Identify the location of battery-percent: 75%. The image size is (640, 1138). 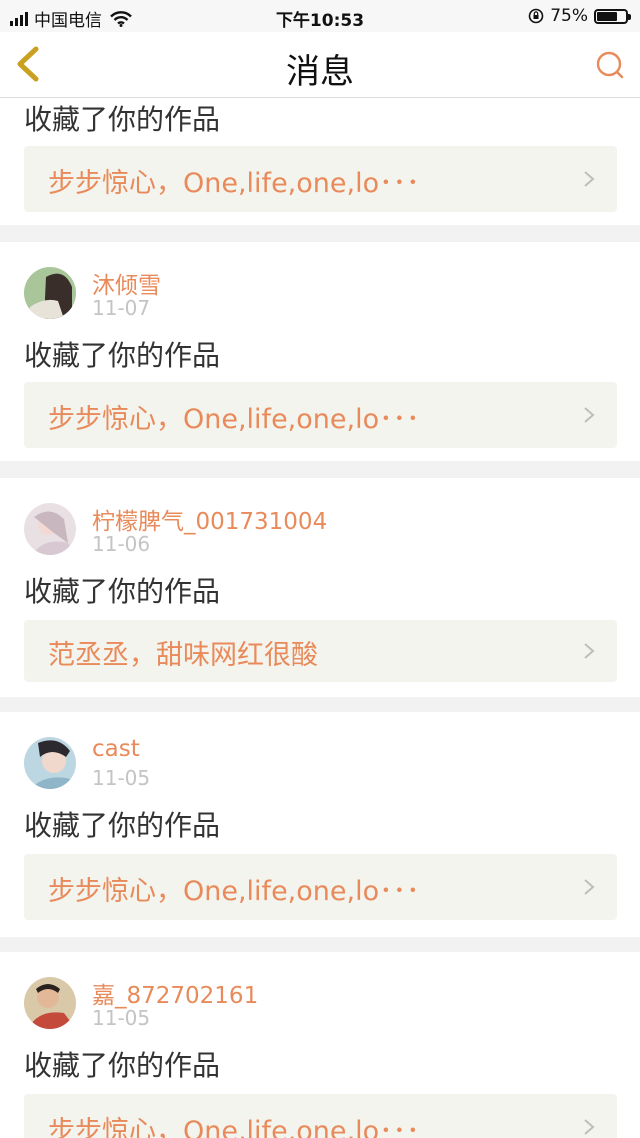
(569, 16).